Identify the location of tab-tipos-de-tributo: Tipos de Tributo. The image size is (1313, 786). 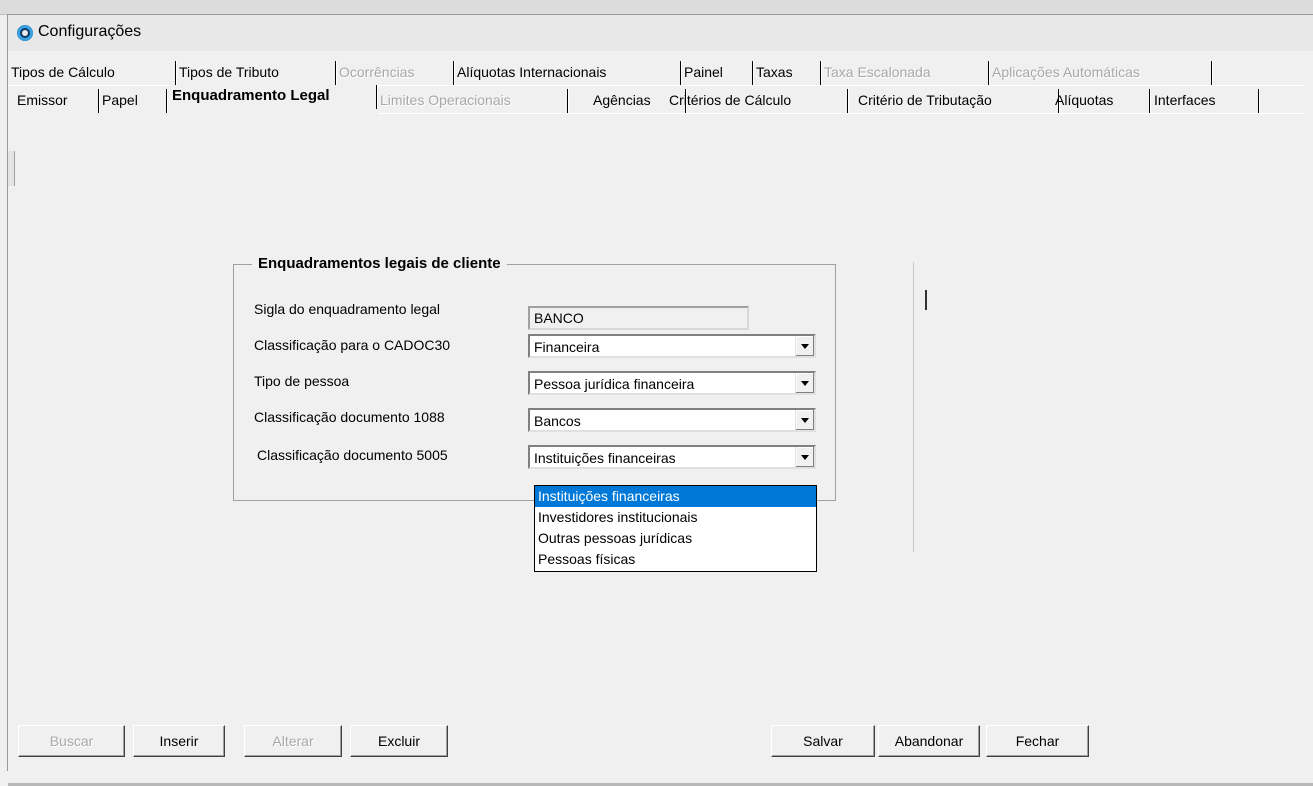
(256, 73).